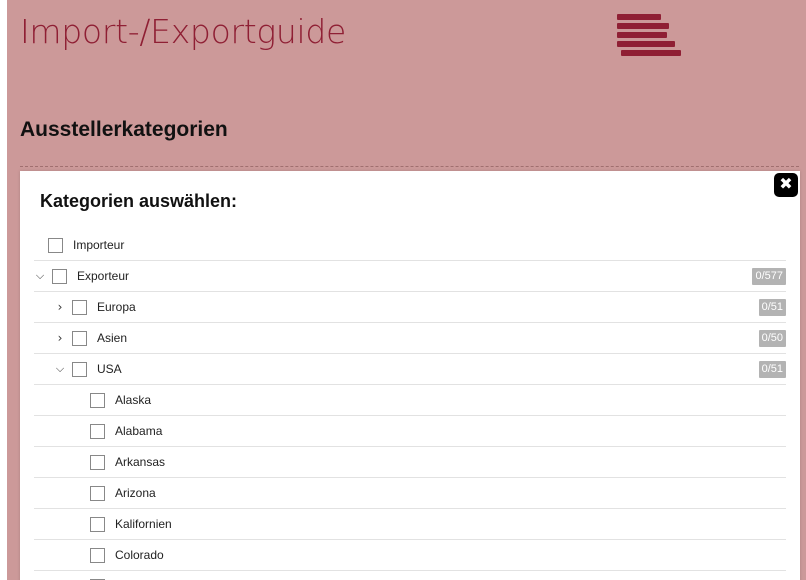 Image resolution: width=806 pixels, height=580 pixels. I want to click on close-icon: ✖, so click(786, 185).